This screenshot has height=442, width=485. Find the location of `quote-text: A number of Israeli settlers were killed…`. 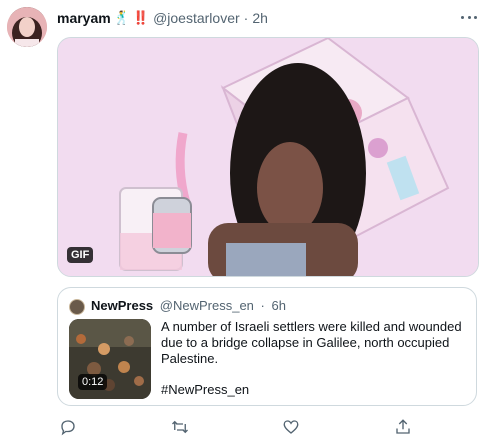

quote-text: A number of Israeli settlers were killed… is located at coordinates (311, 342).